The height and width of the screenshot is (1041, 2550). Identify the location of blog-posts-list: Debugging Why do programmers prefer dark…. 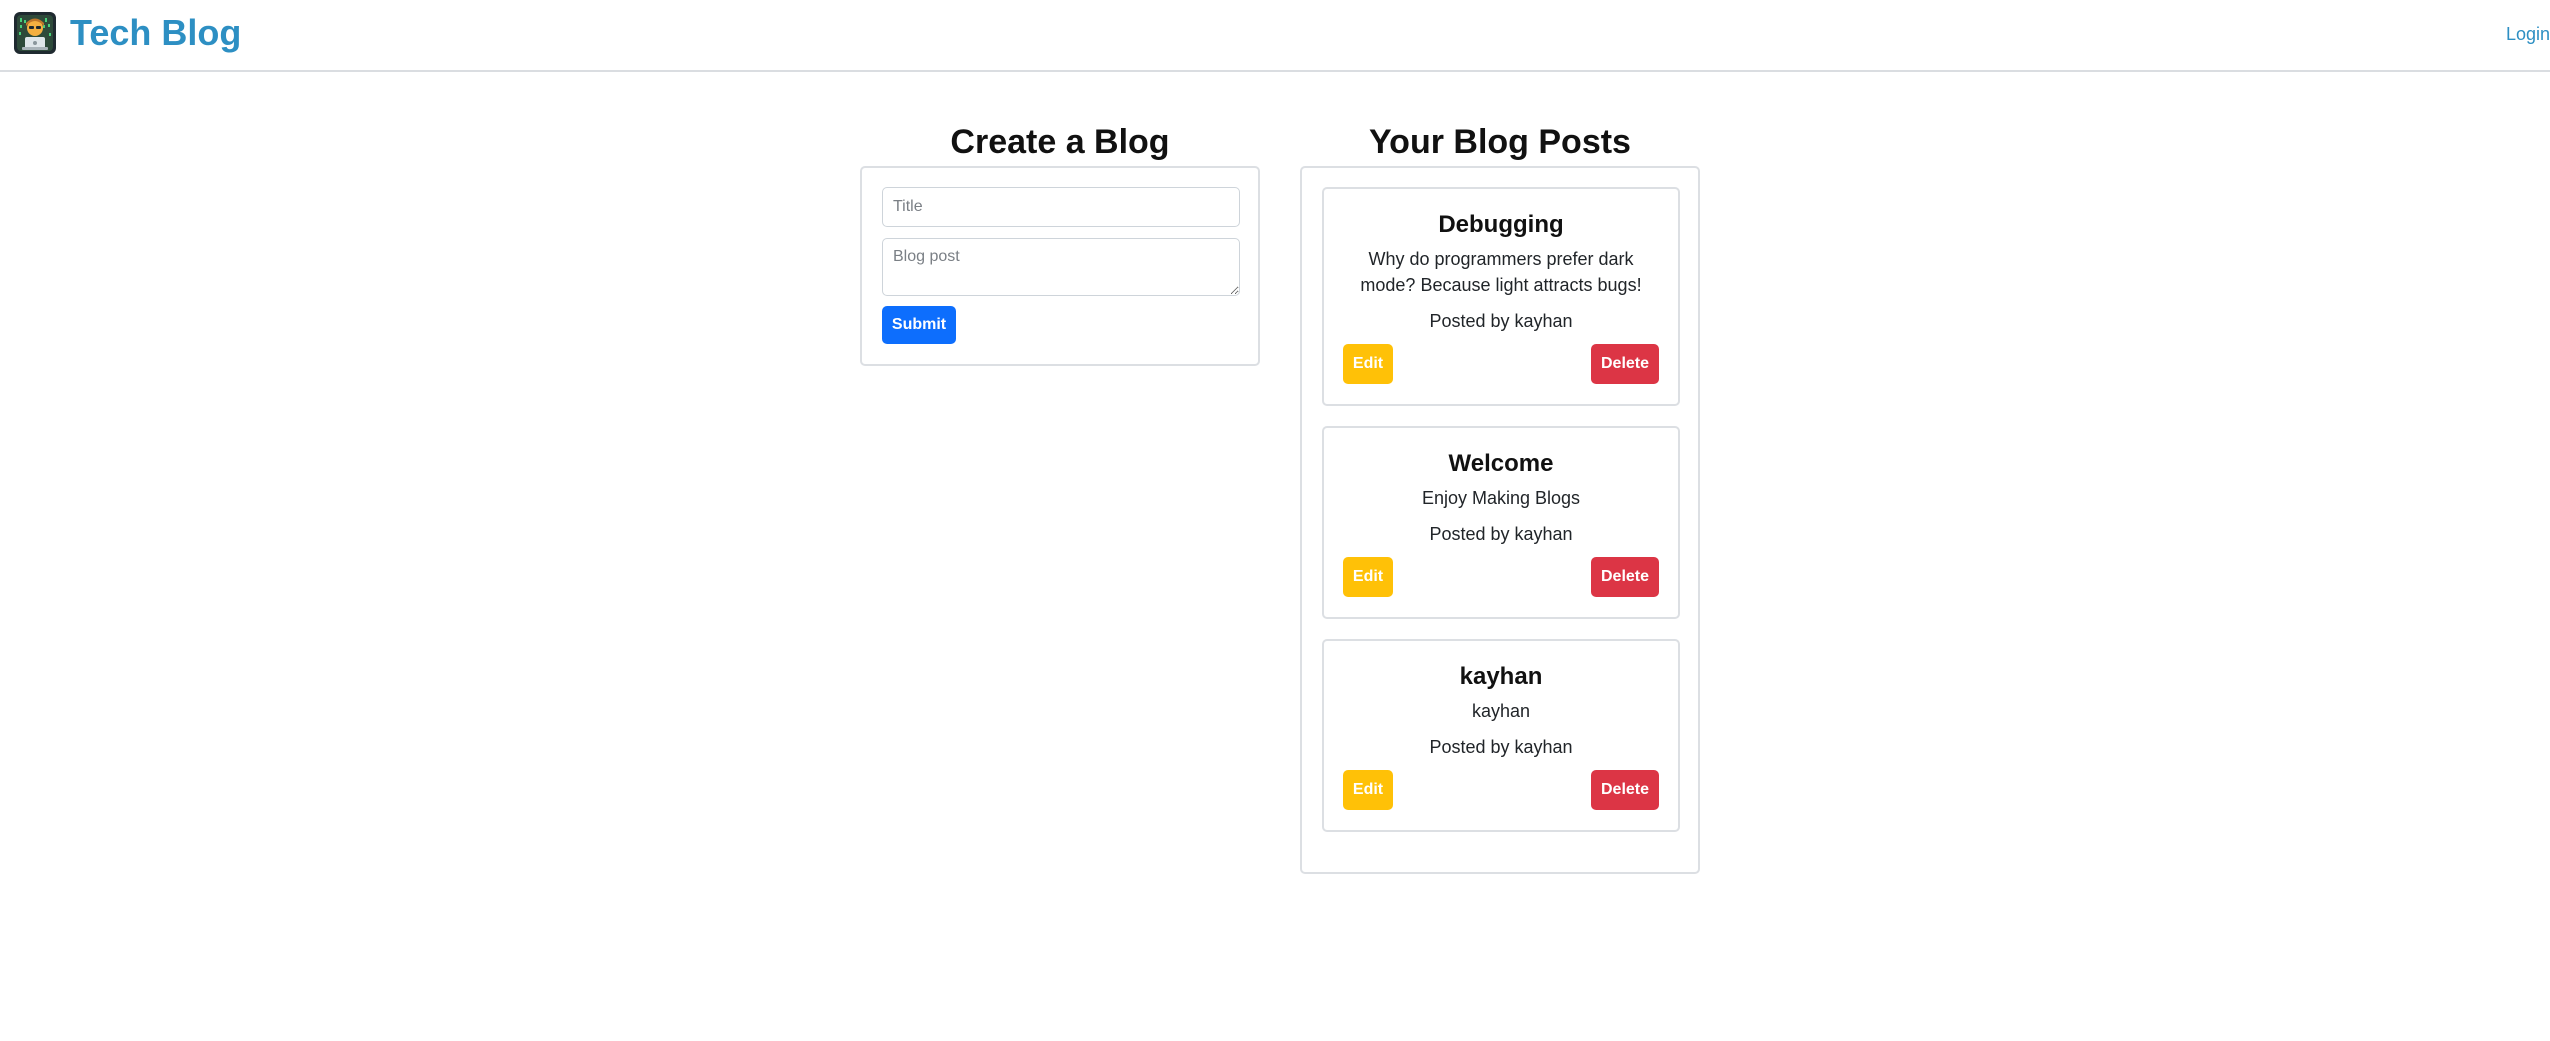
(1500, 520).